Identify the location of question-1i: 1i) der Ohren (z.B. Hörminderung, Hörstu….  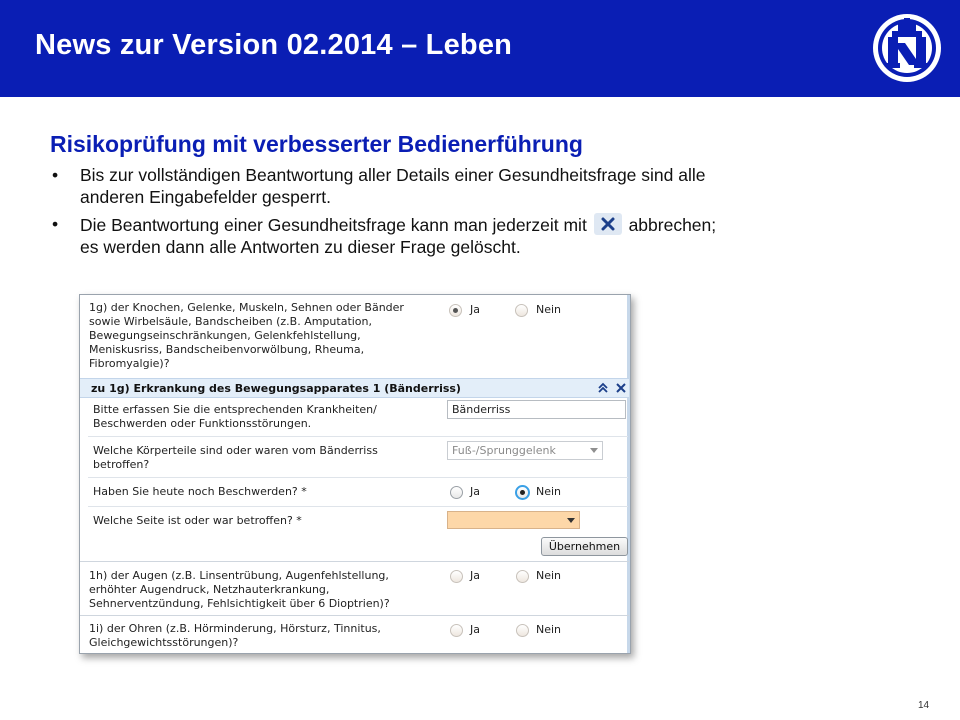
(235, 636).